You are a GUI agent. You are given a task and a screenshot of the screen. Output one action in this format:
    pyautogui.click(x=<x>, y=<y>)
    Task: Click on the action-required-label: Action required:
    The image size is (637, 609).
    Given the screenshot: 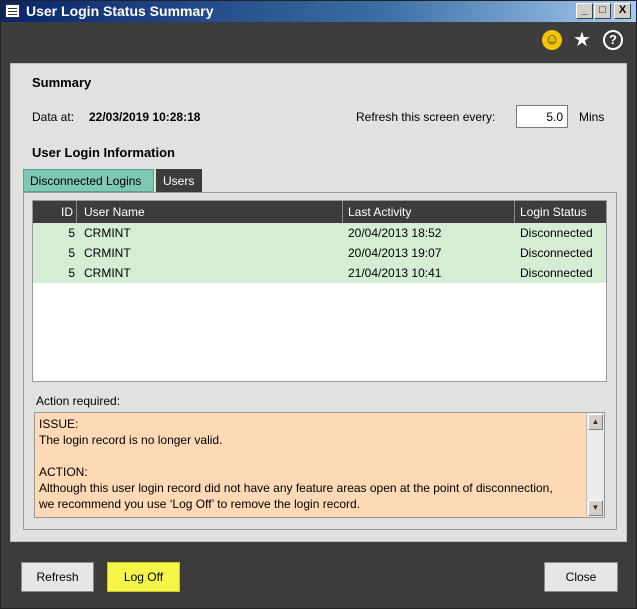 What is the action you would take?
    pyautogui.click(x=78, y=401)
    